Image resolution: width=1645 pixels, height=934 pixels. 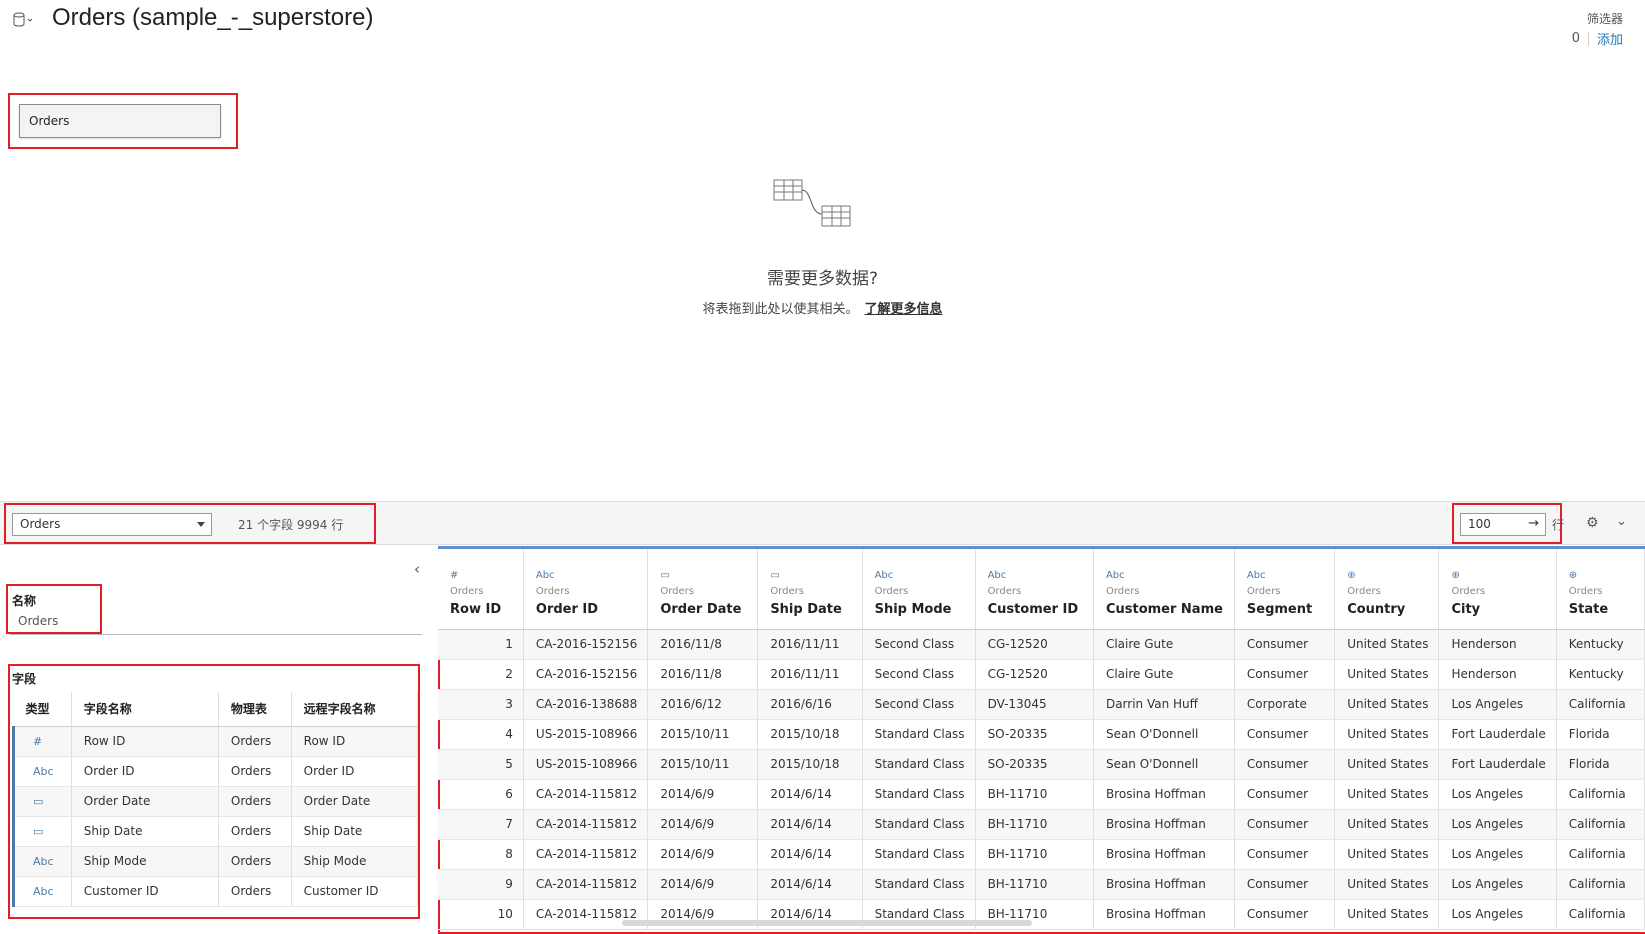 What do you see at coordinates (586, 589) in the screenshot?
I see `grid-column-header: Abc Orders Order ID` at bounding box center [586, 589].